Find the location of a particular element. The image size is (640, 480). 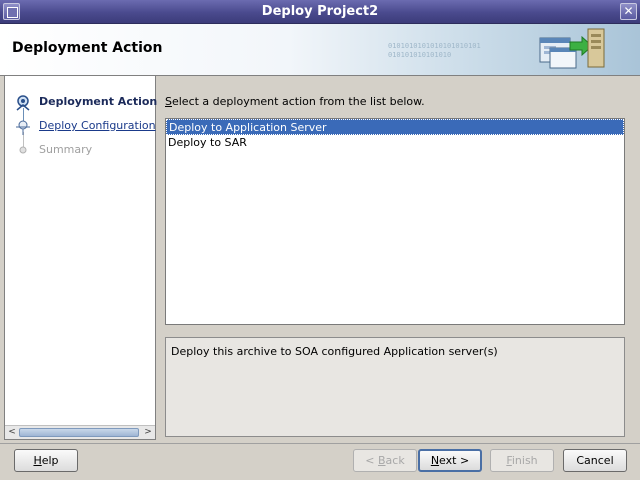

scrollbar-thumb is located at coordinates (79, 432).